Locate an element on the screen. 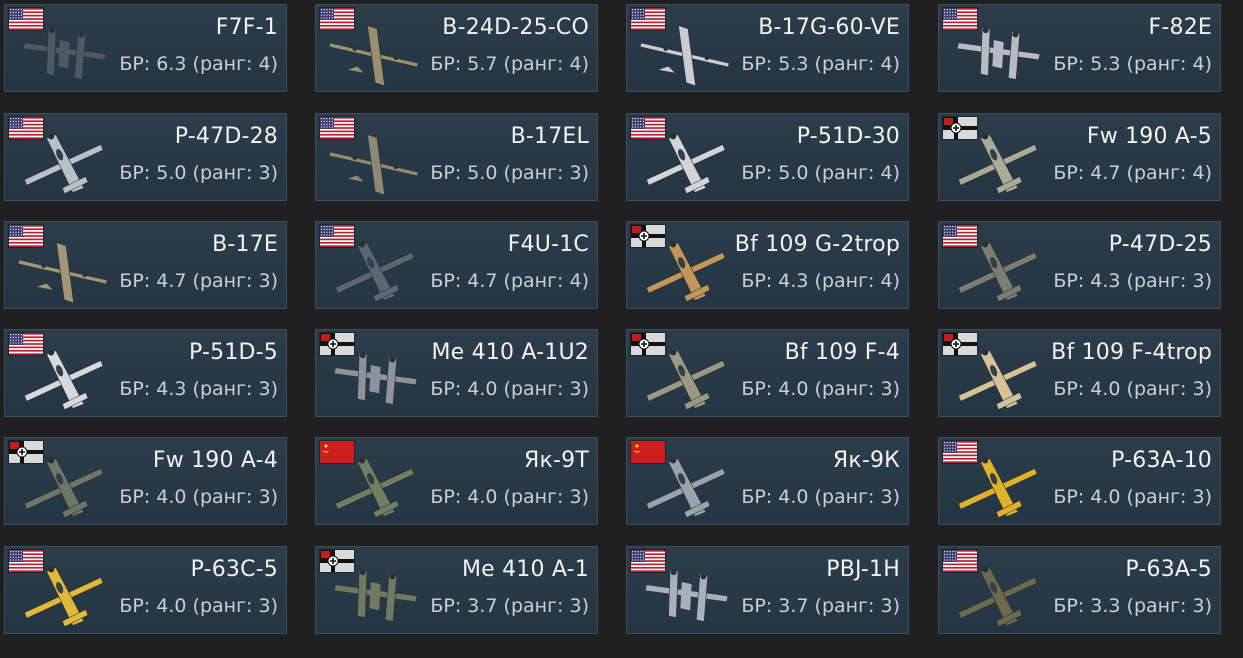 The width and height of the screenshot is (1243, 658). vehicle-card: Me 410 A-1U2 БР: 4.0 (ранг: 3) is located at coordinates (456, 373).